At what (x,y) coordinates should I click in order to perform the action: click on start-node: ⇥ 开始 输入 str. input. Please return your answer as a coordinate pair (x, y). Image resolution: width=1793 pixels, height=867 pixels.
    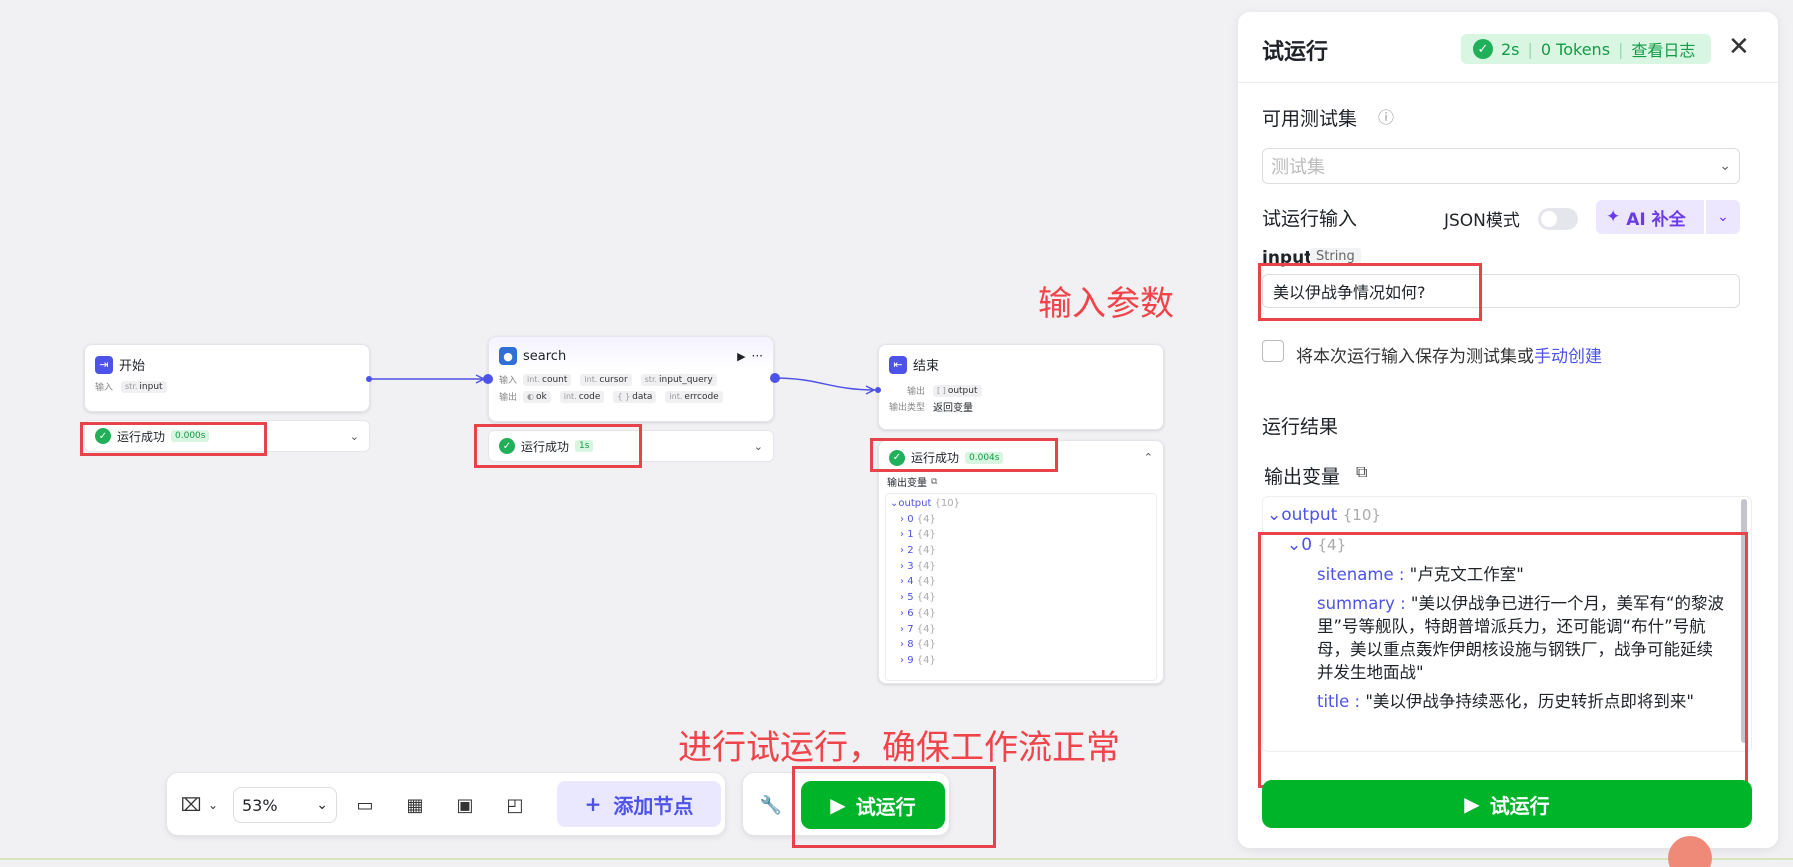
    Looking at the image, I should click on (227, 378).